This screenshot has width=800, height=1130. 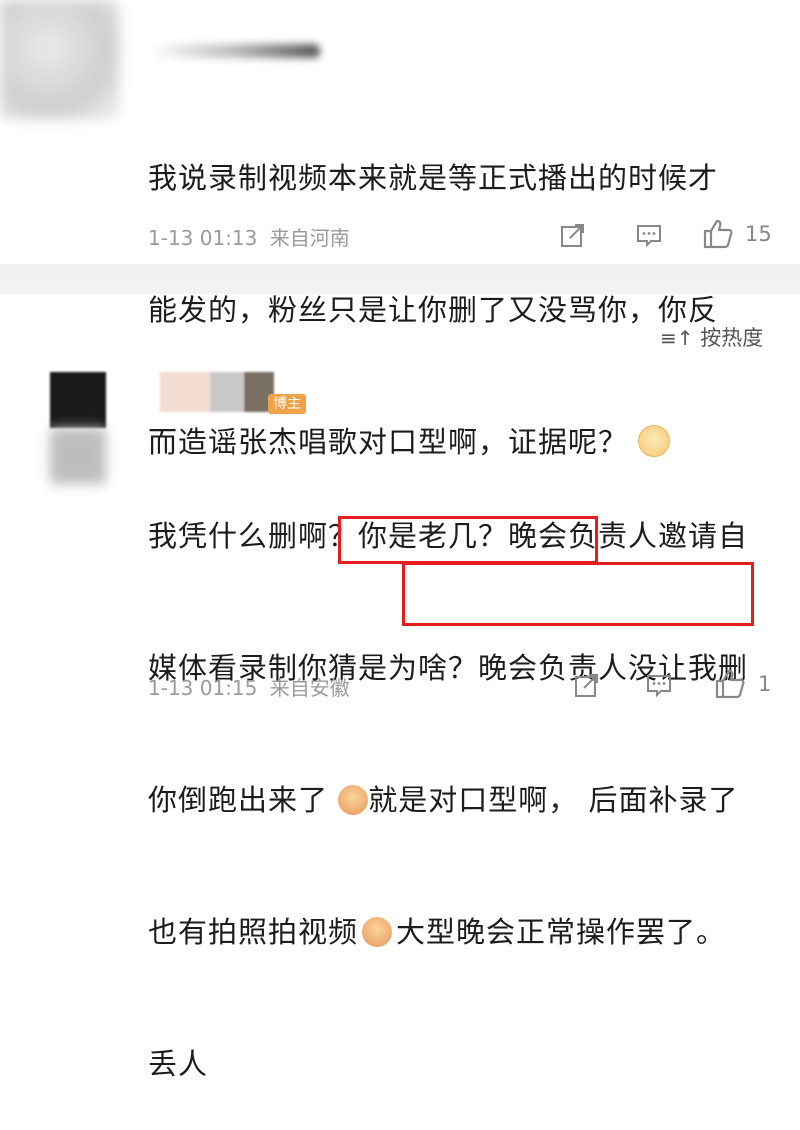 I want to click on sort-label: 按热度, so click(x=732, y=338).